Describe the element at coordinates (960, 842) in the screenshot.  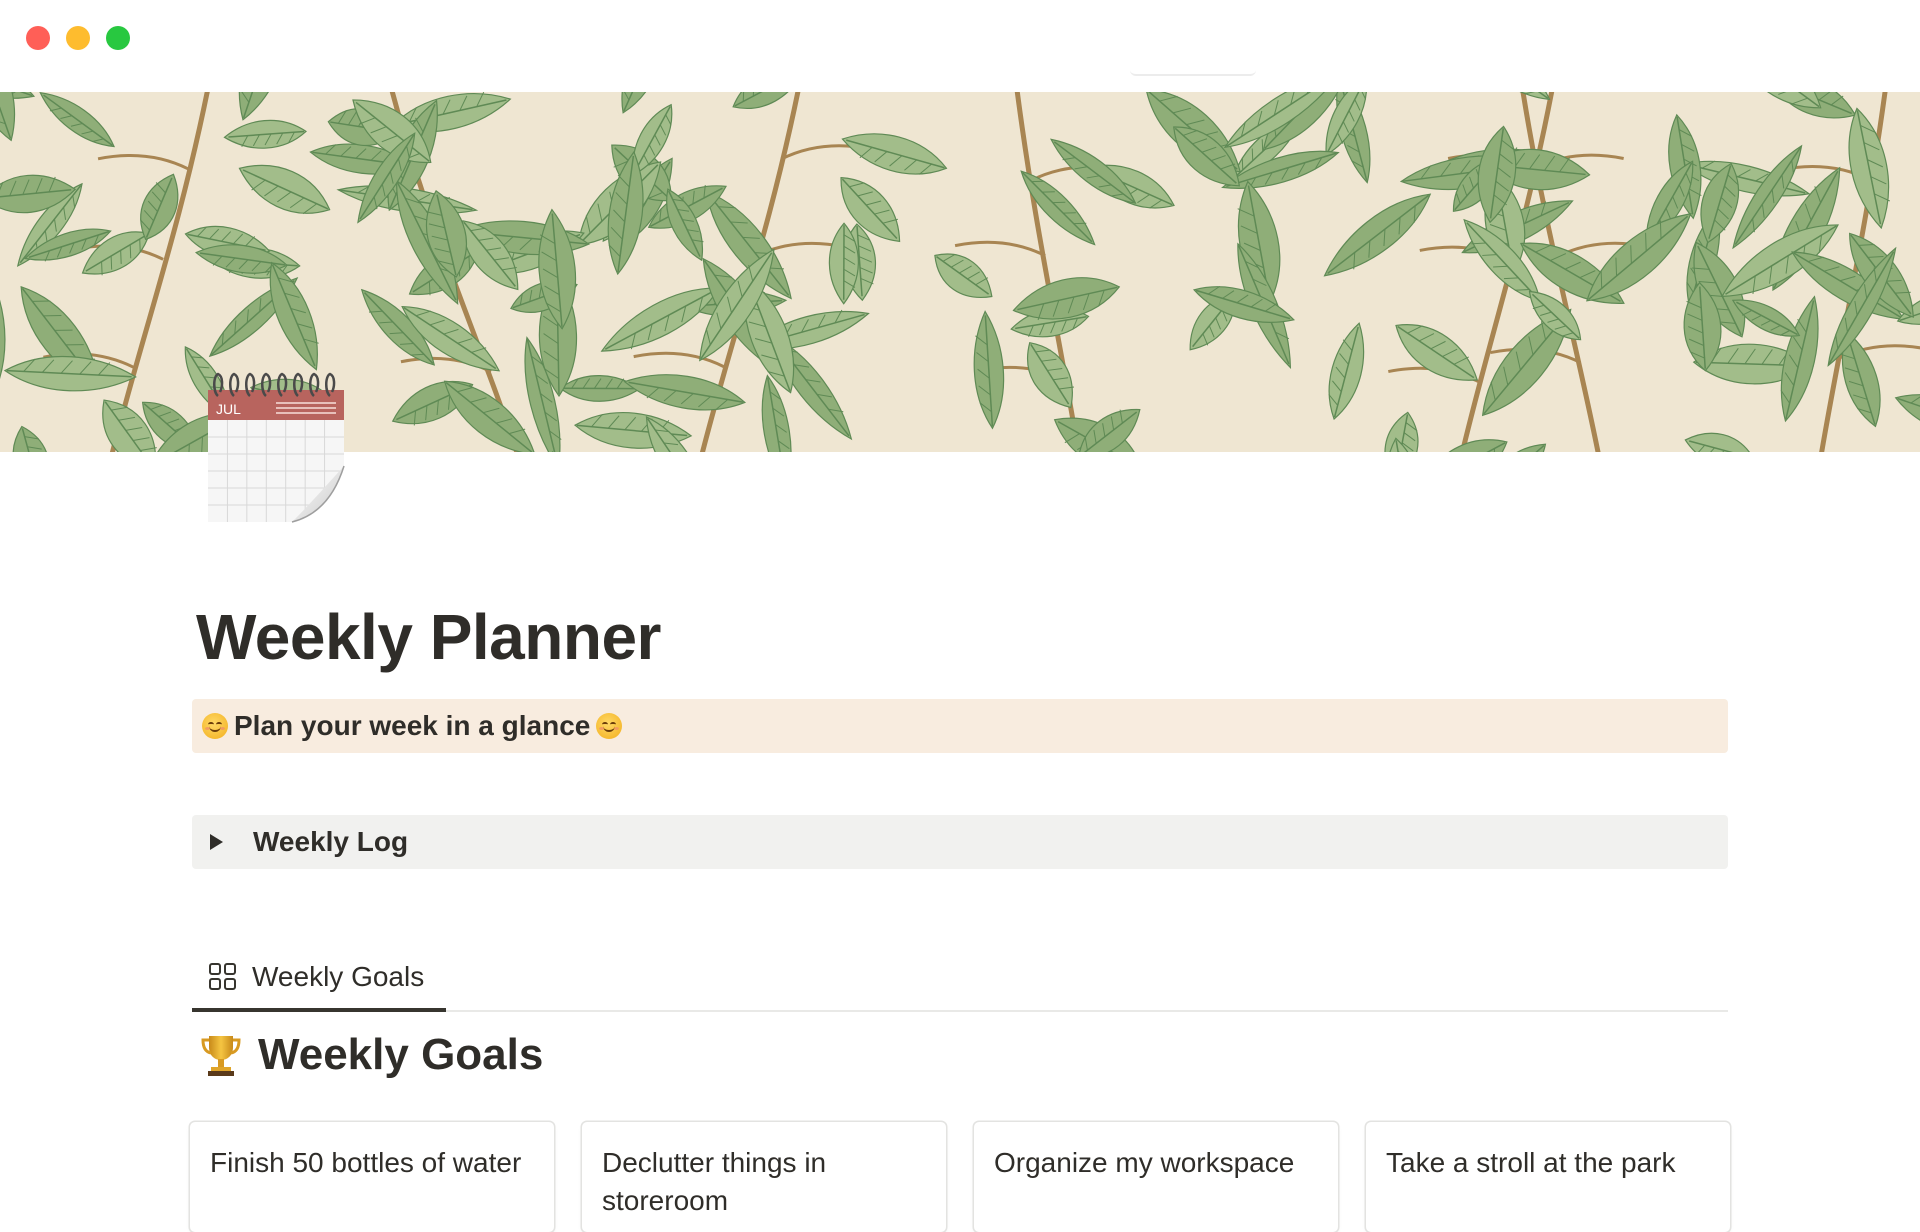
I see `weekly-log-toggle: Weekly Log` at that location.